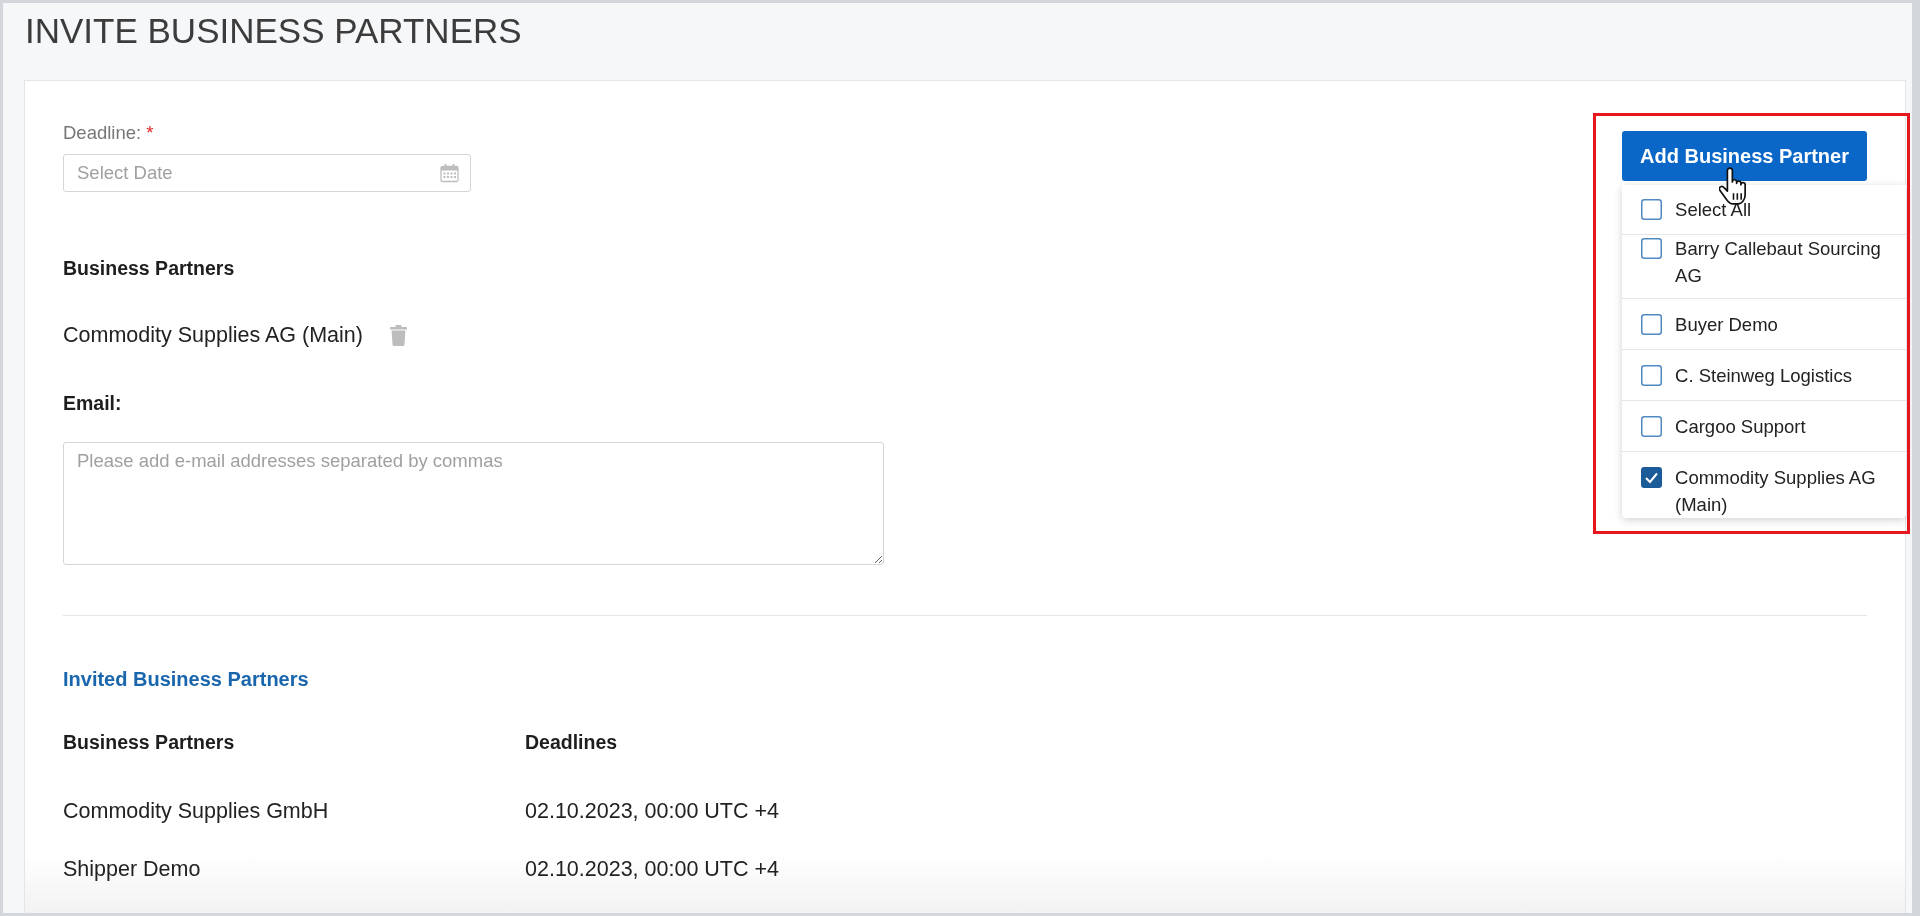  Describe the element at coordinates (1764, 375) in the screenshot. I see `partner-option: C. Steinweg Logistics` at that location.